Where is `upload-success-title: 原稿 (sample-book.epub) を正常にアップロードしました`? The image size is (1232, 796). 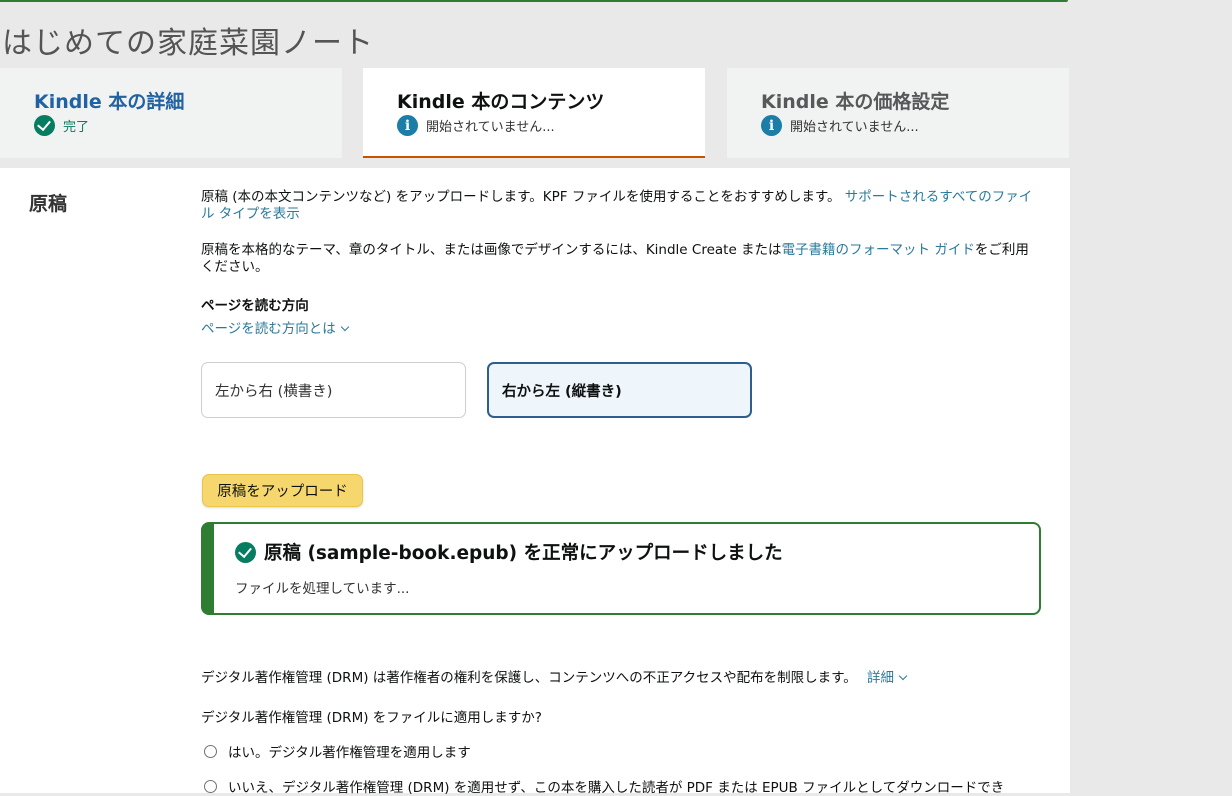
upload-success-title: 原稿 (sample-book.epub) を正常にアップロードしました is located at coordinates (509, 552).